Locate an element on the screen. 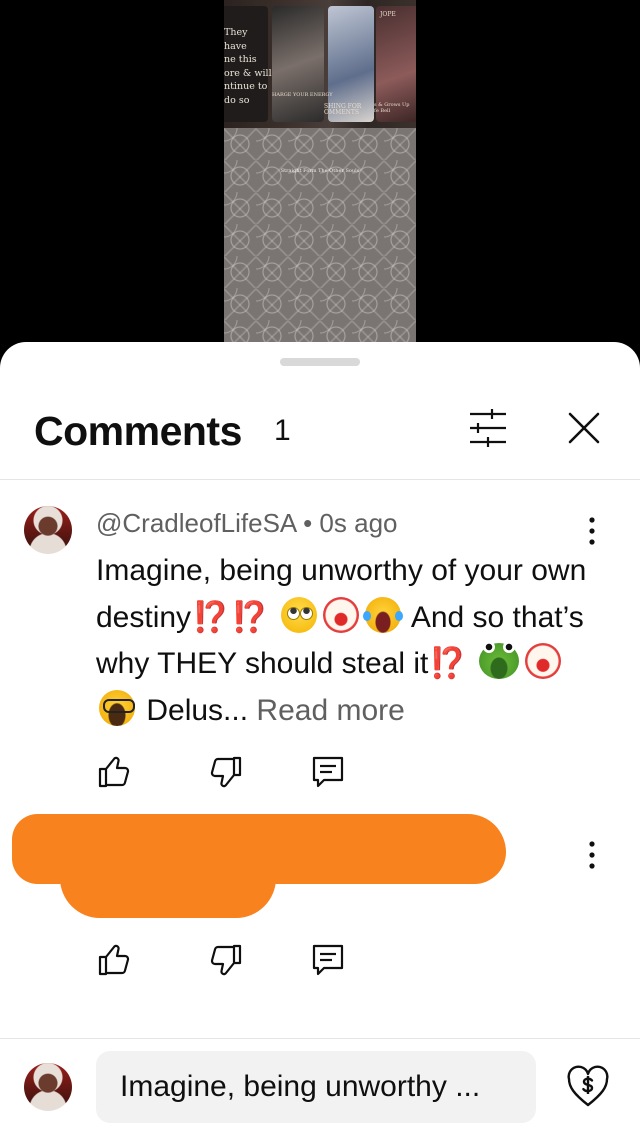 This screenshot has height=1136, width=640. card-tiny-text: JOPE is located at coordinates (388, 14).